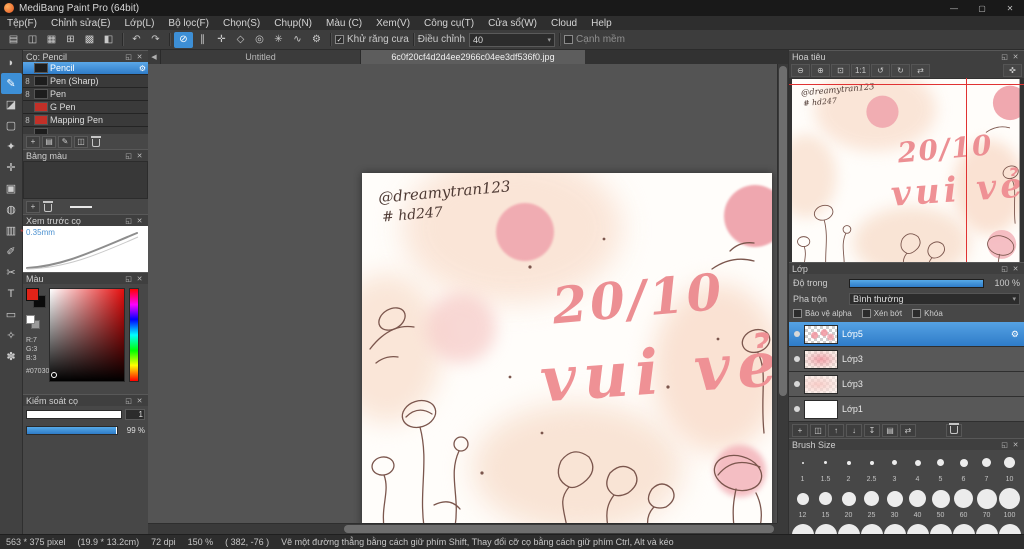 Image resolution: width=1024 pixels, height=549 pixels. What do you see at coordinates (963, 468) in the screenshot?
I see `brush-size-option: 6` at bounding box center [963, 468].